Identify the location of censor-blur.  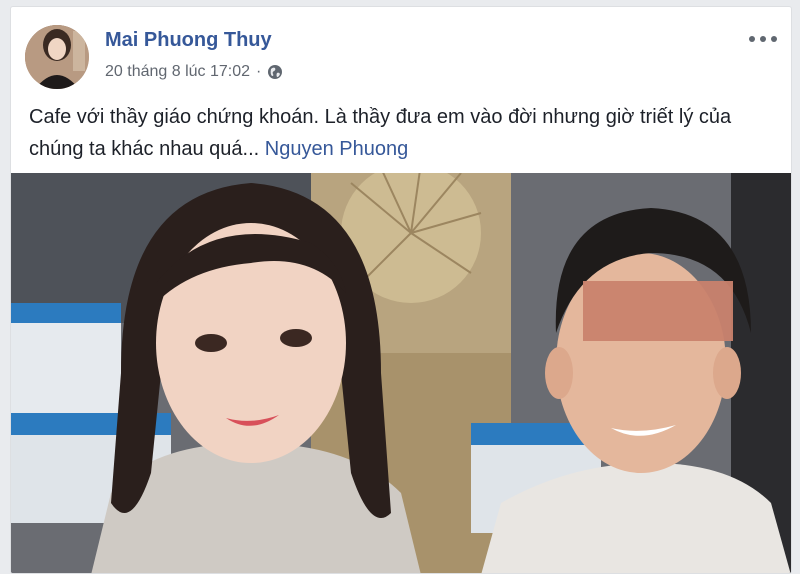
(658, 311).